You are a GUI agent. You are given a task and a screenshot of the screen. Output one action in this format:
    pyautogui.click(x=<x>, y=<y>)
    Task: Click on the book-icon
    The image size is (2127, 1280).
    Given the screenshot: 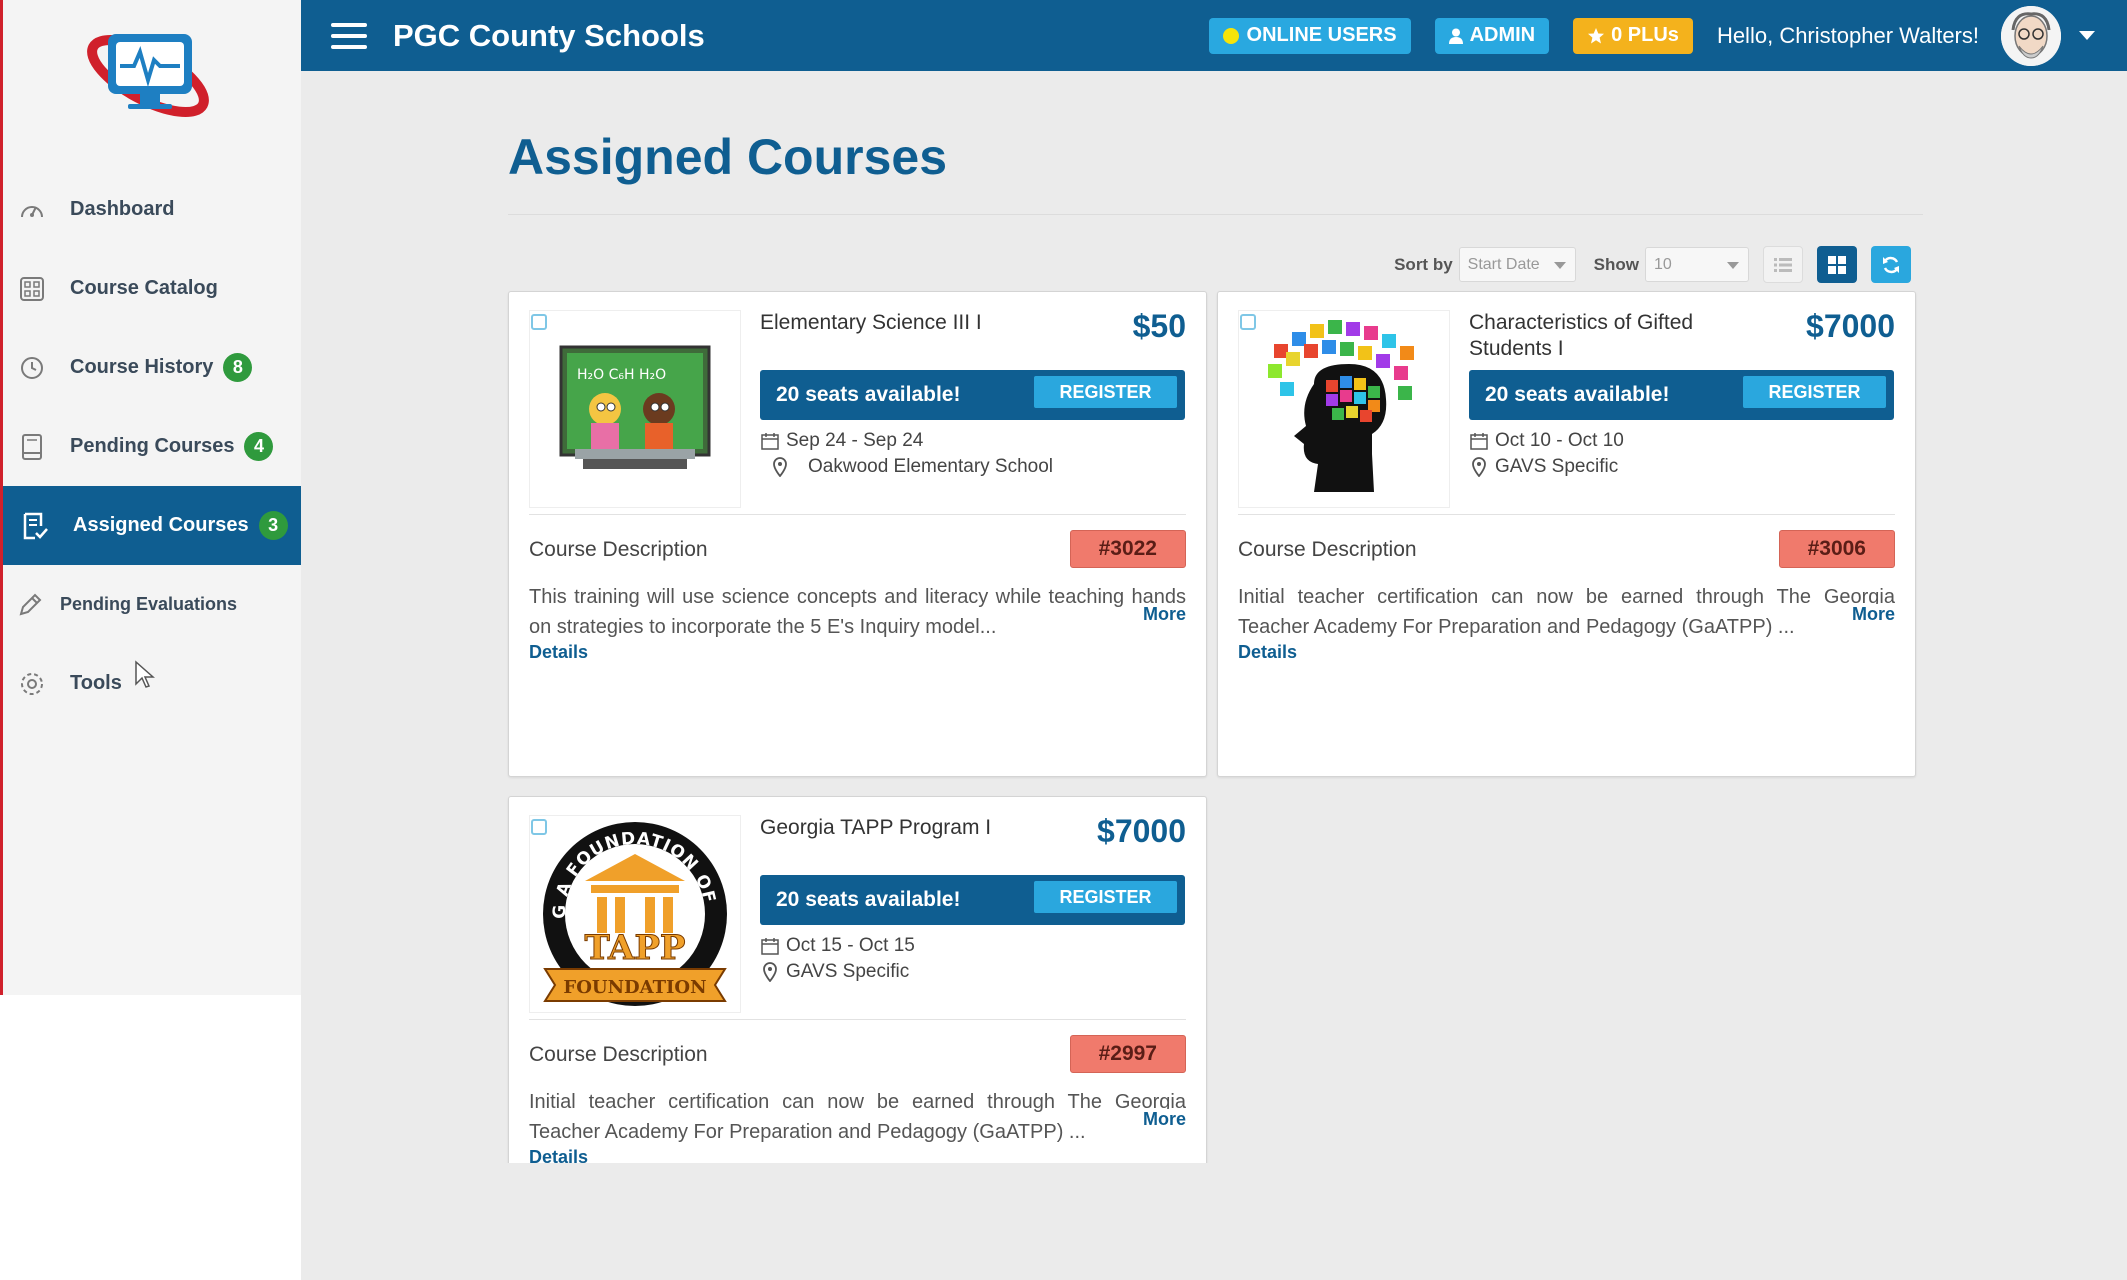 What is the action you would take?
    pyautogui.click(x=32, y=447)
    